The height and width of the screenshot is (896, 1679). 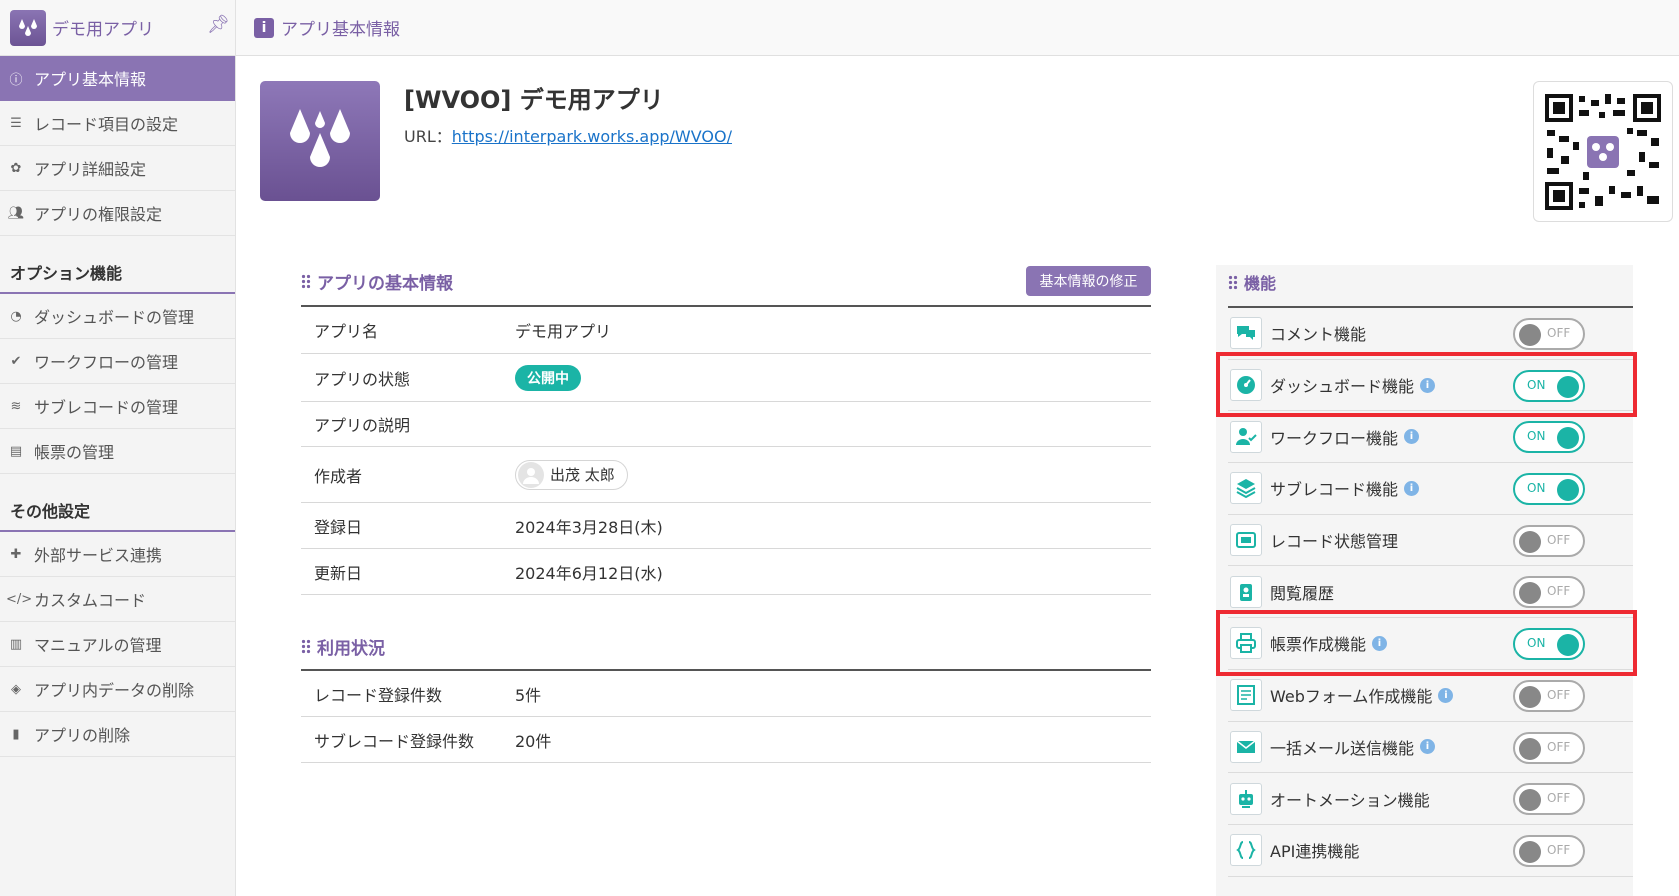 What do you see at coordinates (218, 24) in the screenshot?
I see `pin-icon: 📌︎` at bounding box center [218, 24].